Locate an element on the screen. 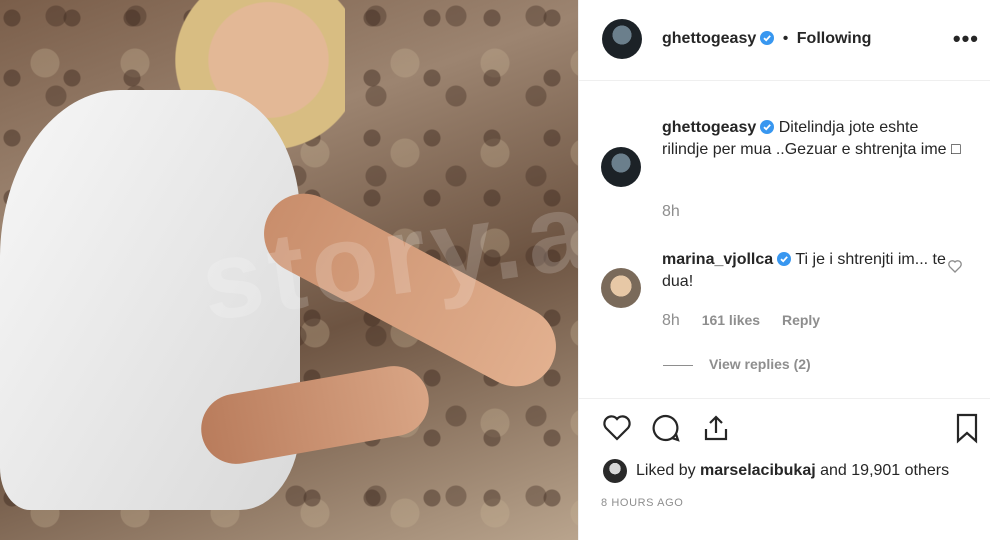  author-username: ghettogeasy is located at coordinates (709, 38).